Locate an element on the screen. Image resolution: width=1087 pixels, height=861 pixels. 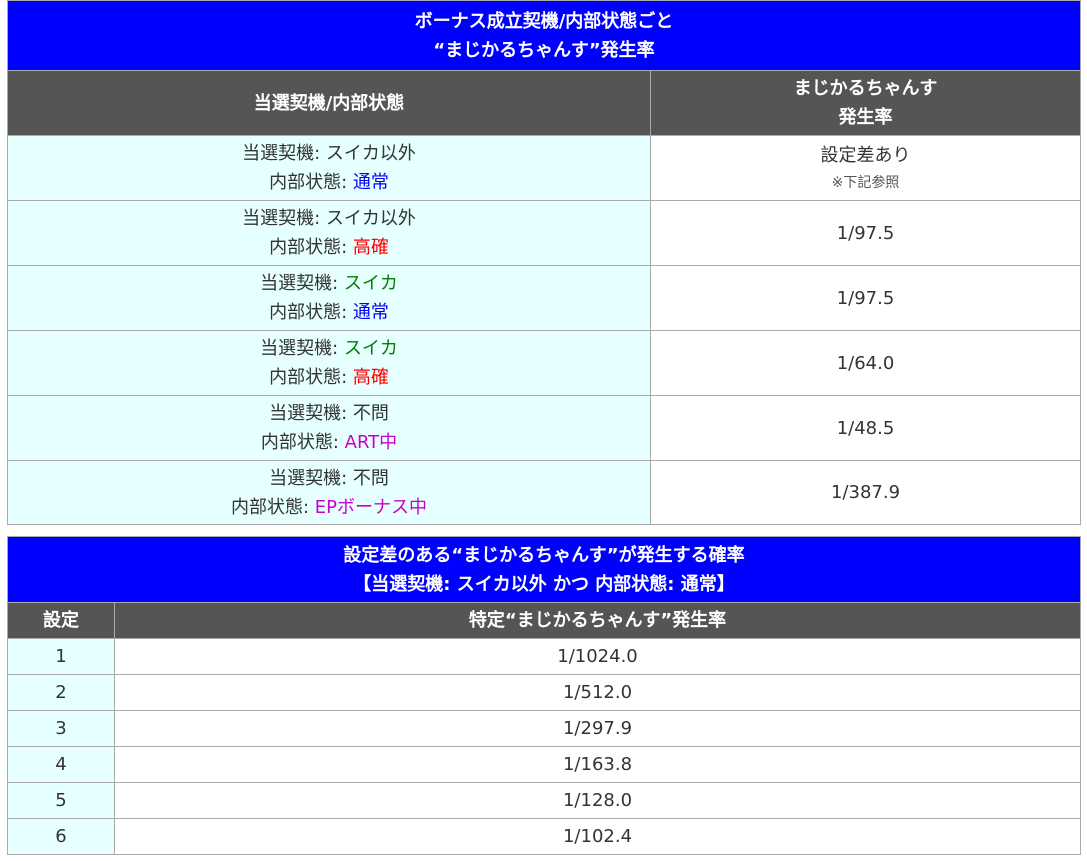
setting-rate-cell: 1/163.8 is located at coordinates (597, 764).